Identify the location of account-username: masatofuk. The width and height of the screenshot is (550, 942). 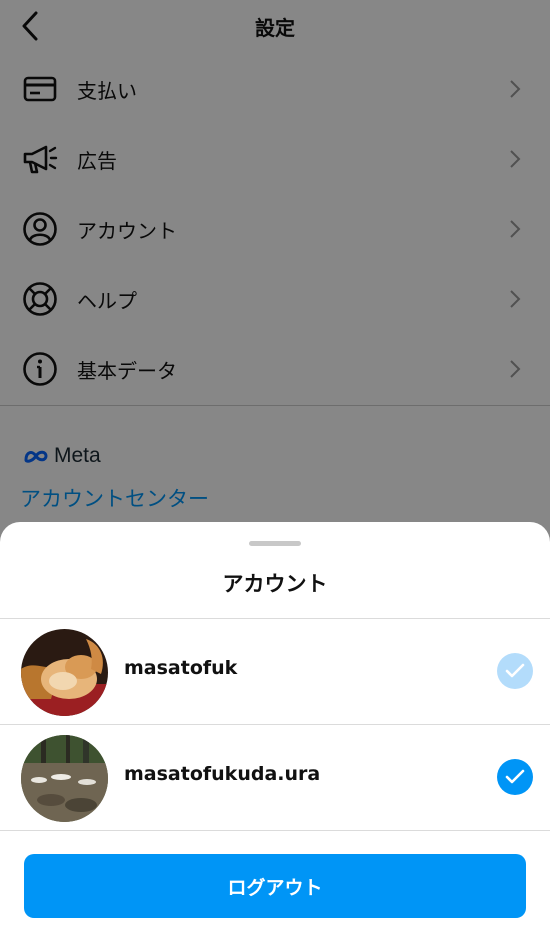
(181, 668).